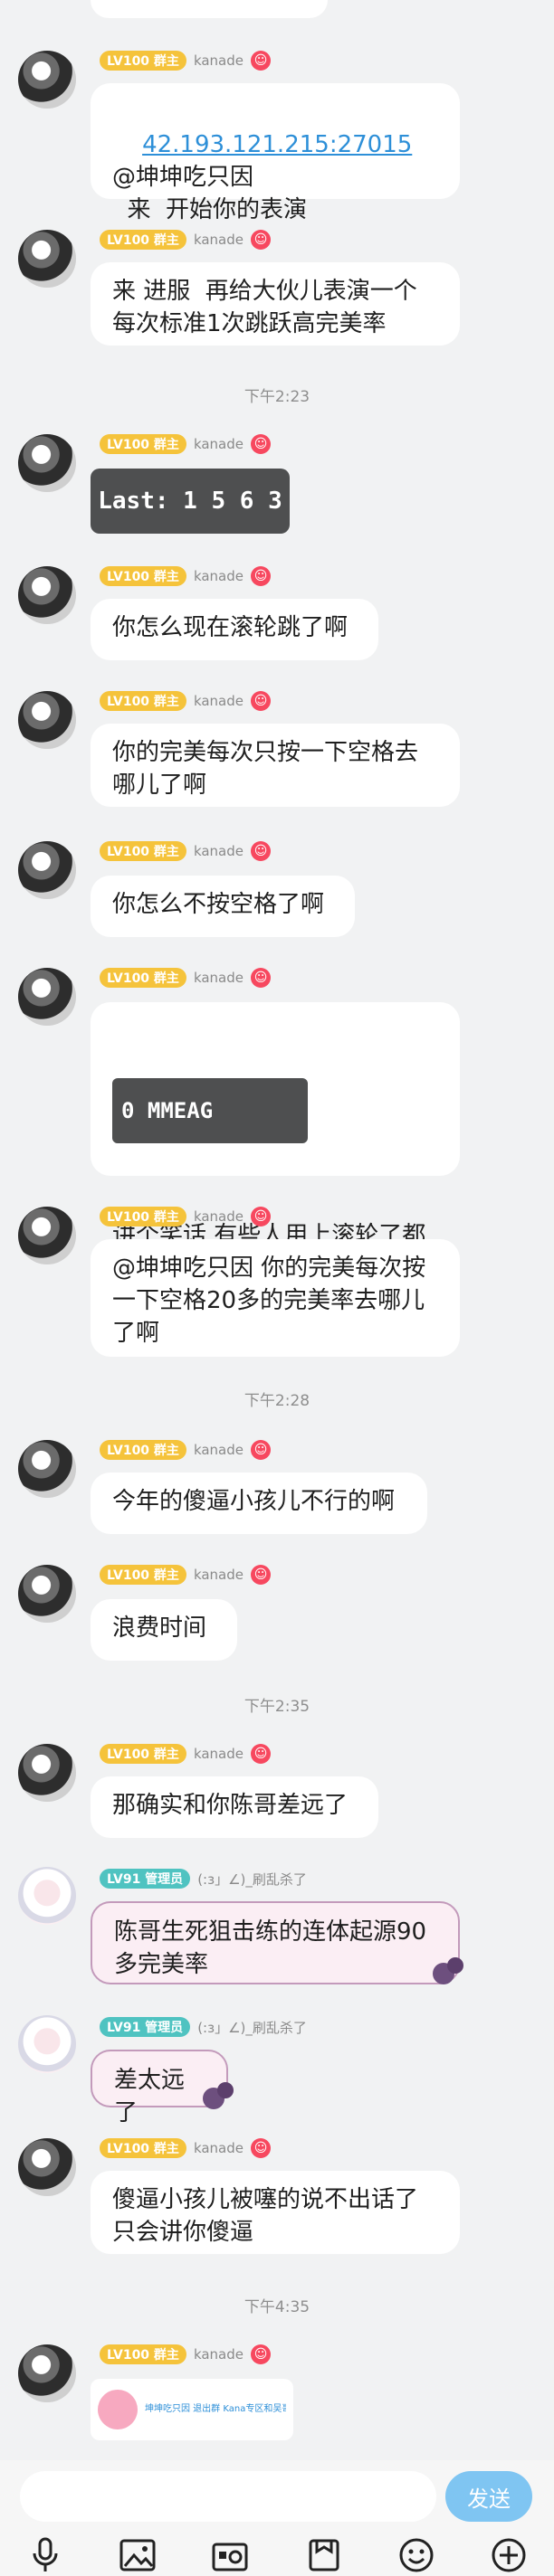 Image resolution: width=554 pixels, height=2576 pixels. I want to click on shared-card: 坤坤吃只因 退出群 Kana专区和吴哥吹B ×, so click(192, 2410).